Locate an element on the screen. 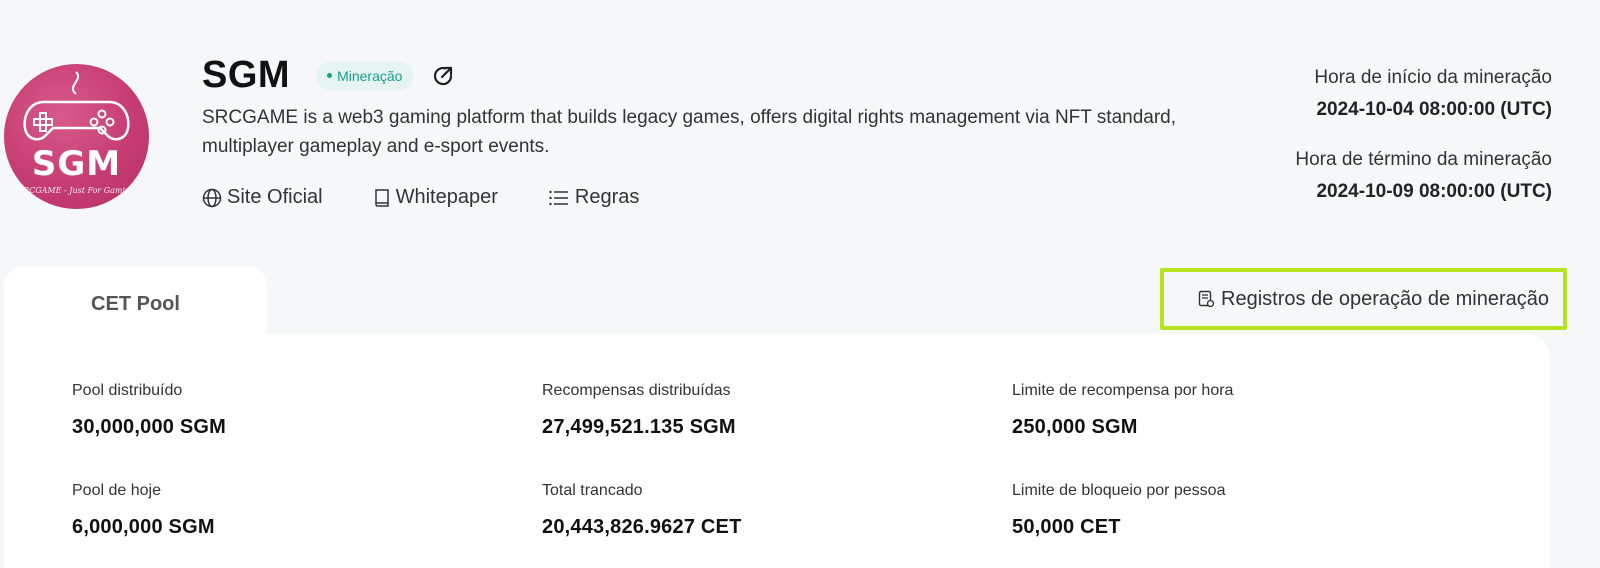  mining-records-link: Registros de operação de mineração is located at coordinates (1363, 299).